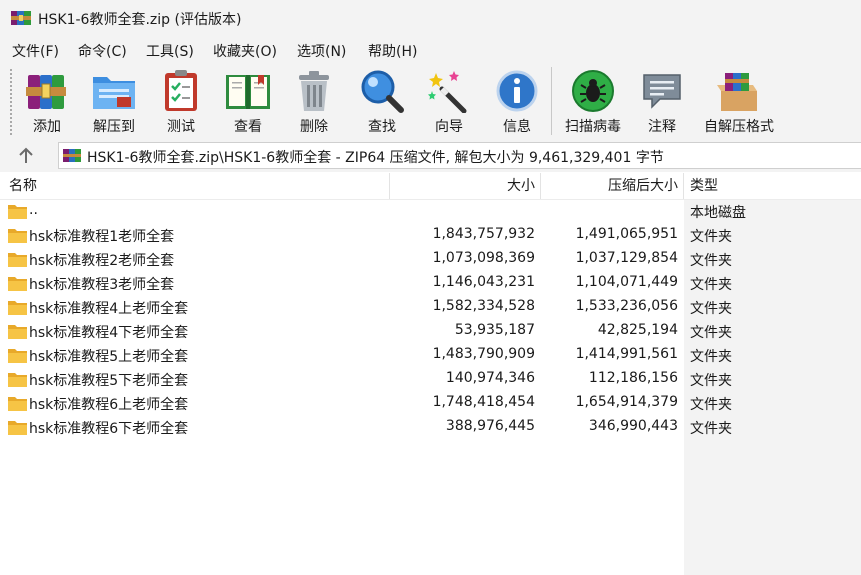 Image resolution: width=861 pixels, height=575 pixels. What do you see at coordinates (737, 92) in the screenshot?
I see `sfx-box-icon` at bounding box center [737, 92].